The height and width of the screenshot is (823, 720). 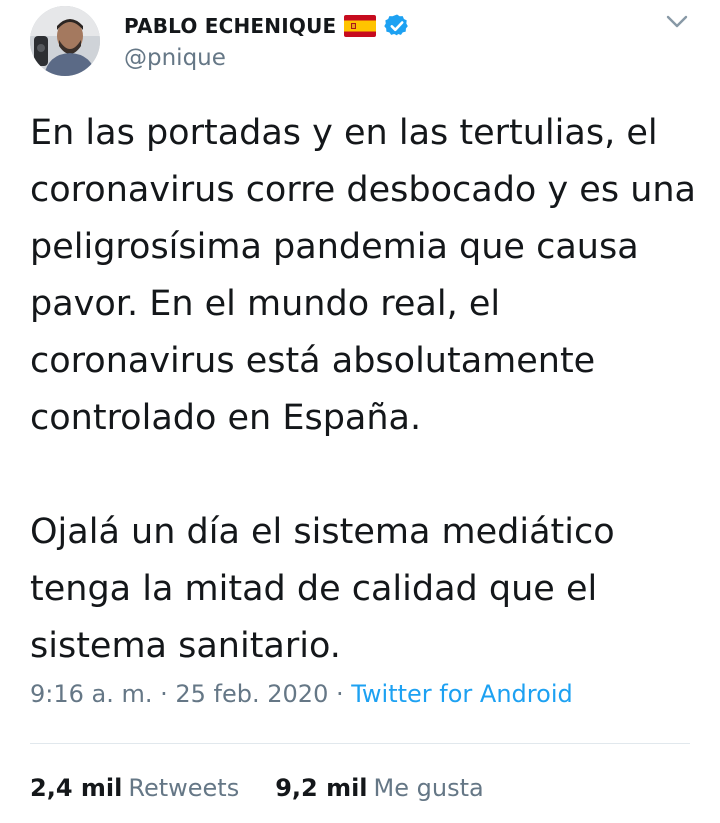 I want to click on chevron-down-icon, so click(x=677, y=21).